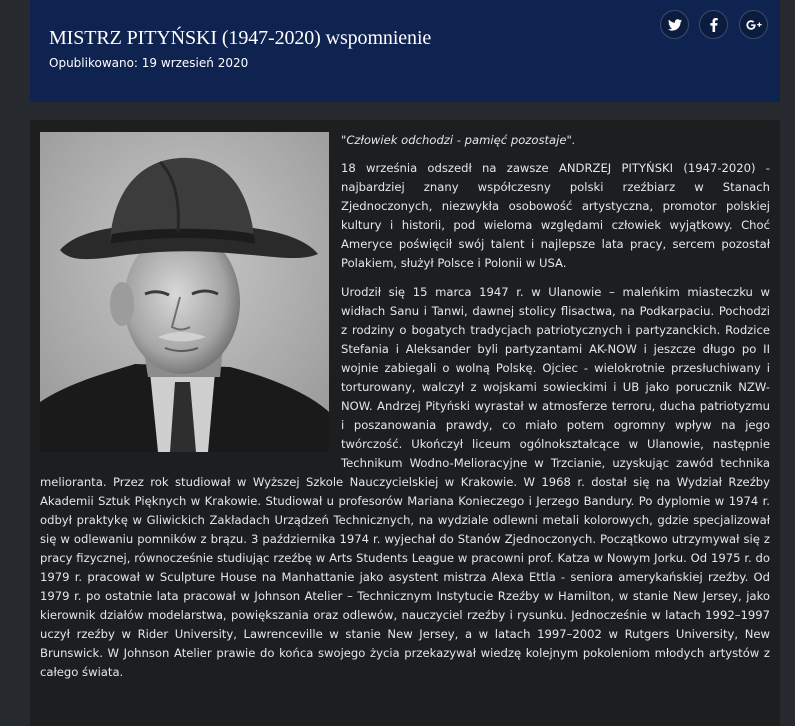 The height and width of the screenshot is (726, 795). I want to click on published-date: Opublikowano: 19 wrzesień 2020, so click(149, 63).